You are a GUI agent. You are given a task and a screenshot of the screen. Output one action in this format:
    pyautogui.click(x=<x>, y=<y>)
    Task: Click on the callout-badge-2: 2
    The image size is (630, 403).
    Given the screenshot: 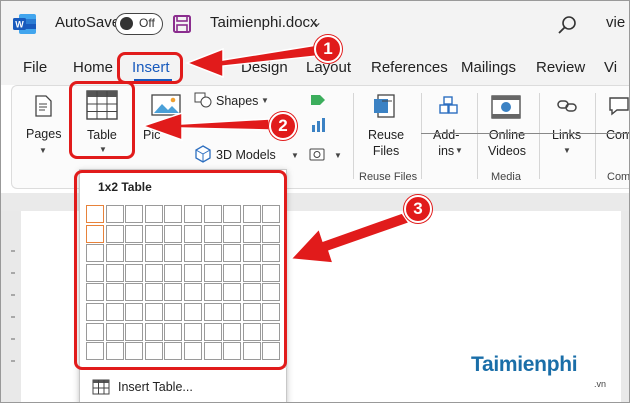 What is the action you would take?
    pyautogui.click(x=283, y=126)
    